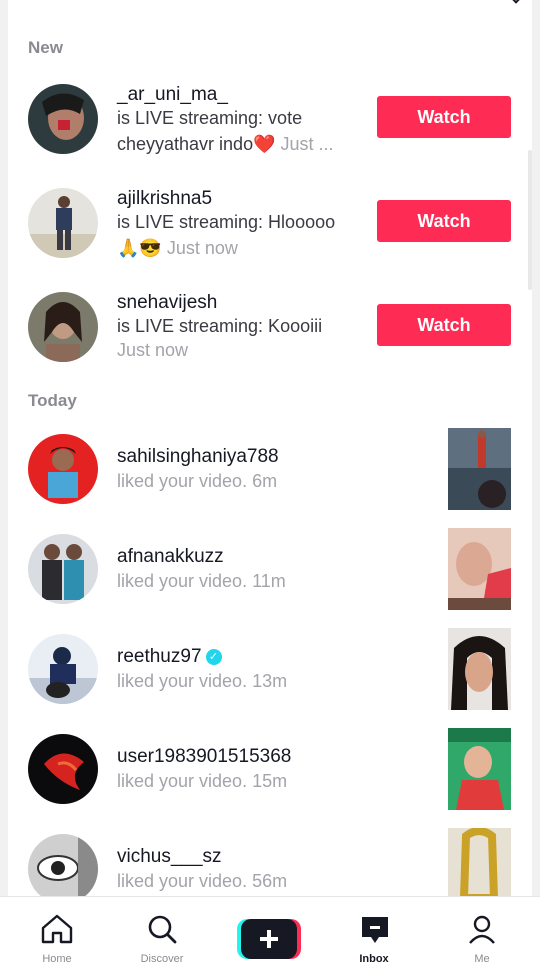 Image resolution: width=540 pixels, height=965 pixels. Describe the element at coordinates (210, 118) in the screenshot. I see `live-description: is LIVE streaming: vote` at that location.